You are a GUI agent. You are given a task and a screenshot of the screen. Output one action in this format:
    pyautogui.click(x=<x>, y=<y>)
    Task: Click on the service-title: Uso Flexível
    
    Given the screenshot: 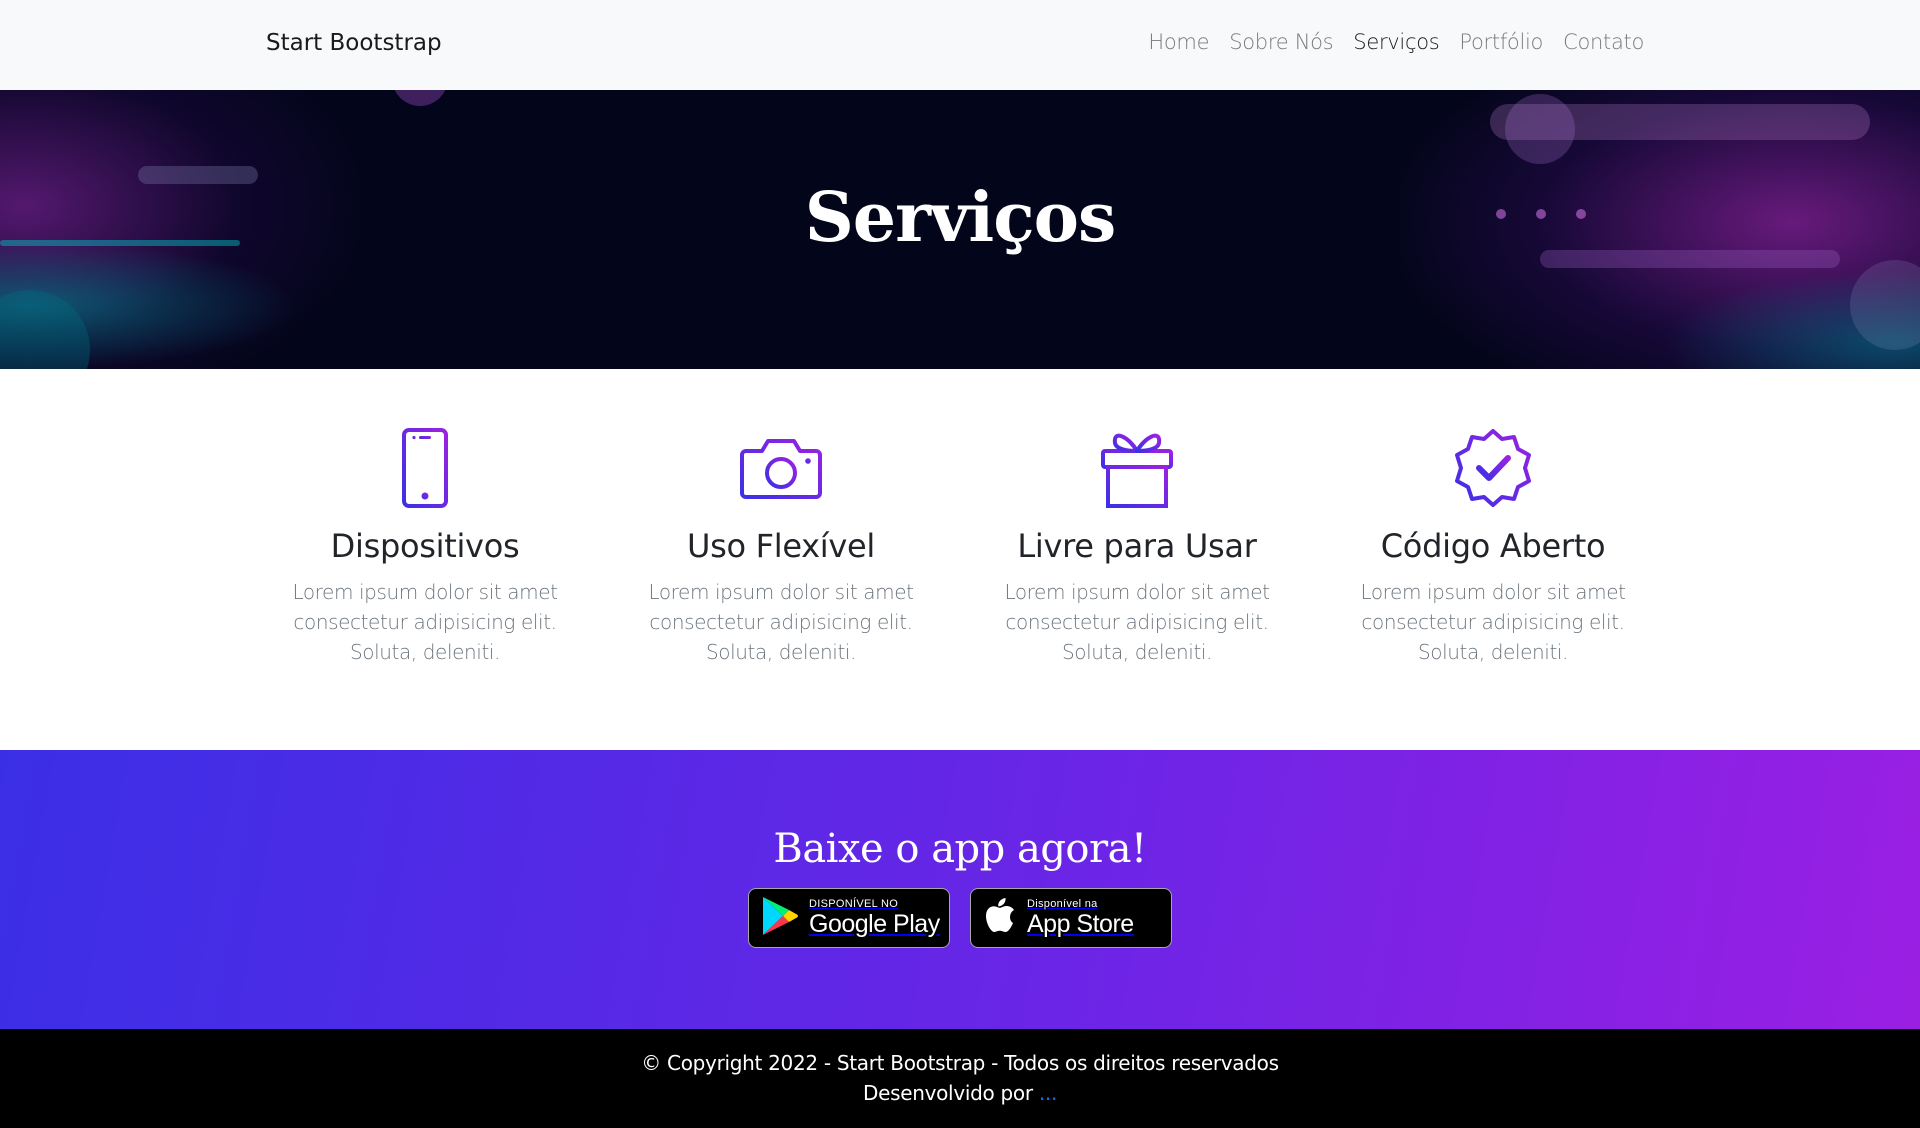 What is the action you would take?
    pyautogui.click(x=780, y=546)
    